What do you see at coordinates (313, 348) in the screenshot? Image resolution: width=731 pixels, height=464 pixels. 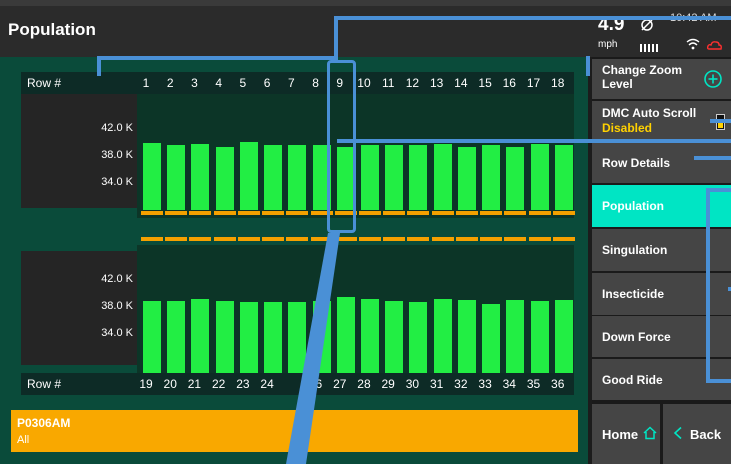 I see `pointer-arrow` at bounding box center [313, 348].